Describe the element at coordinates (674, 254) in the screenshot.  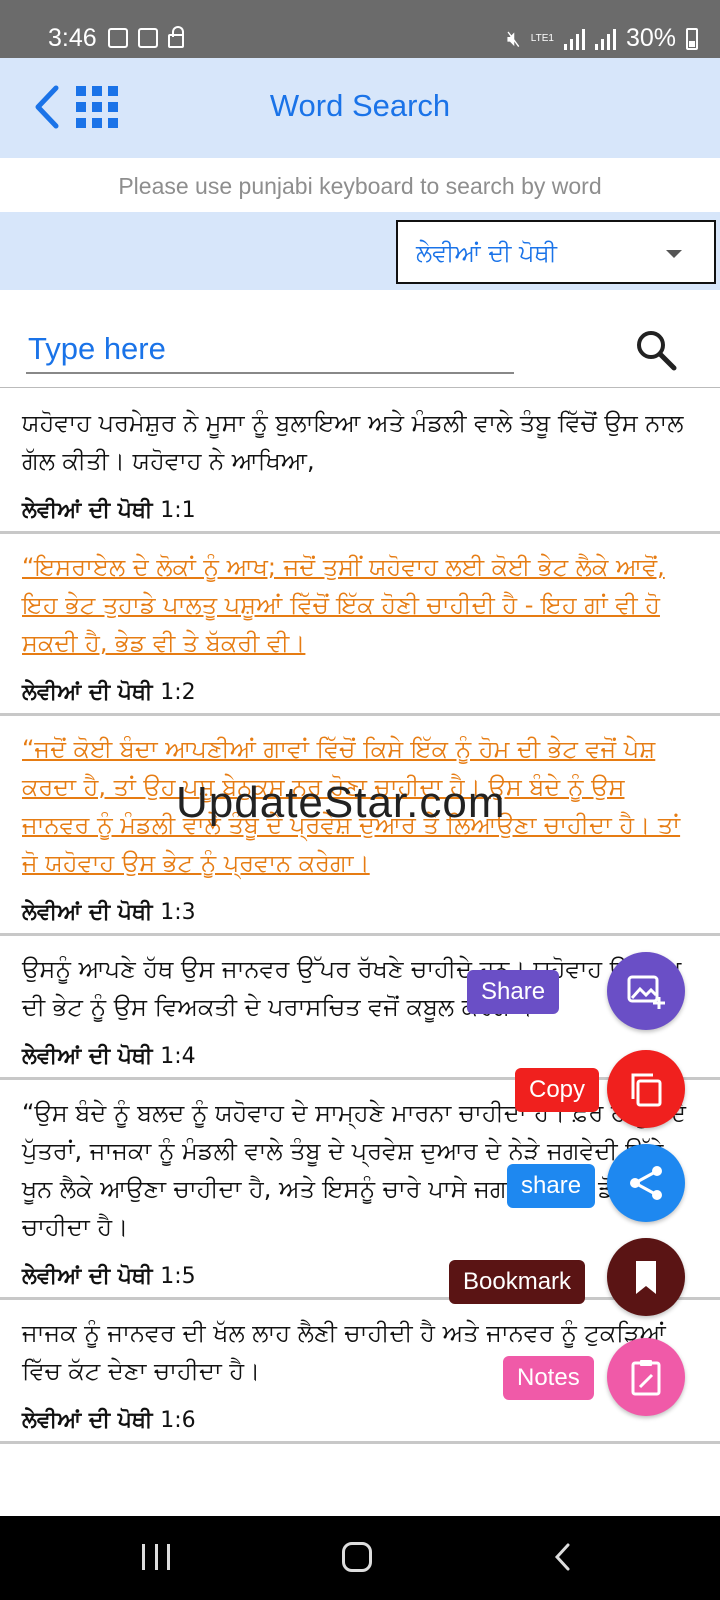
I see `caret-down-icon` at that location.